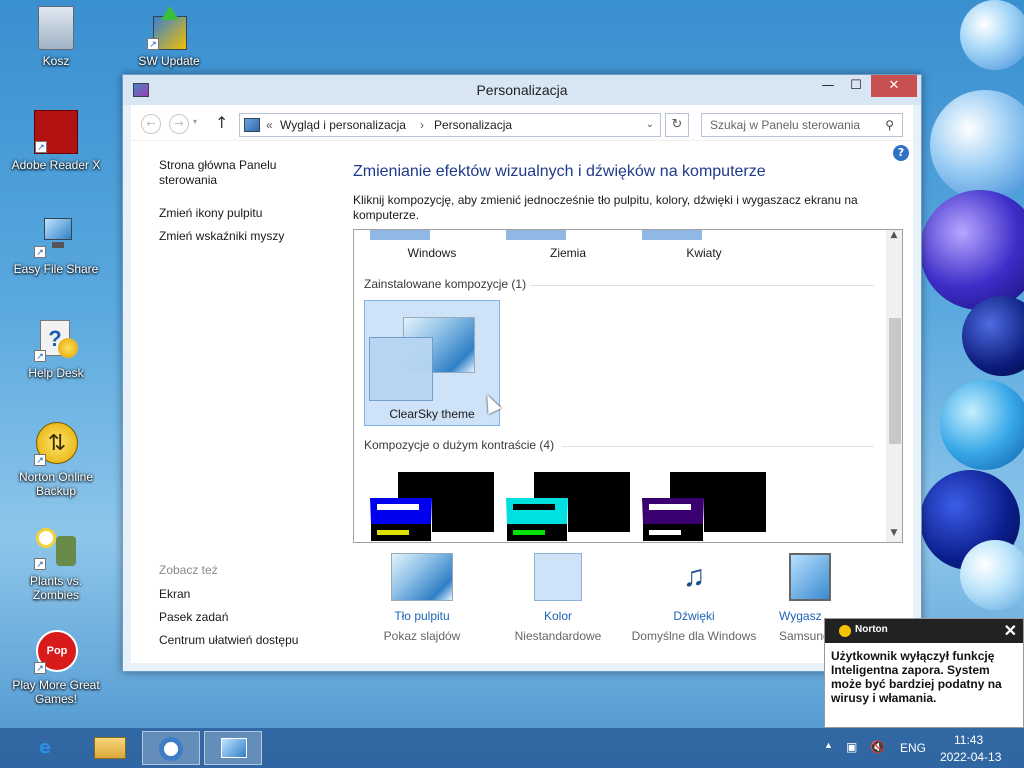 This screenshot has height=768, width=1024. I want to click on chrome-icon, so click(171, 748).